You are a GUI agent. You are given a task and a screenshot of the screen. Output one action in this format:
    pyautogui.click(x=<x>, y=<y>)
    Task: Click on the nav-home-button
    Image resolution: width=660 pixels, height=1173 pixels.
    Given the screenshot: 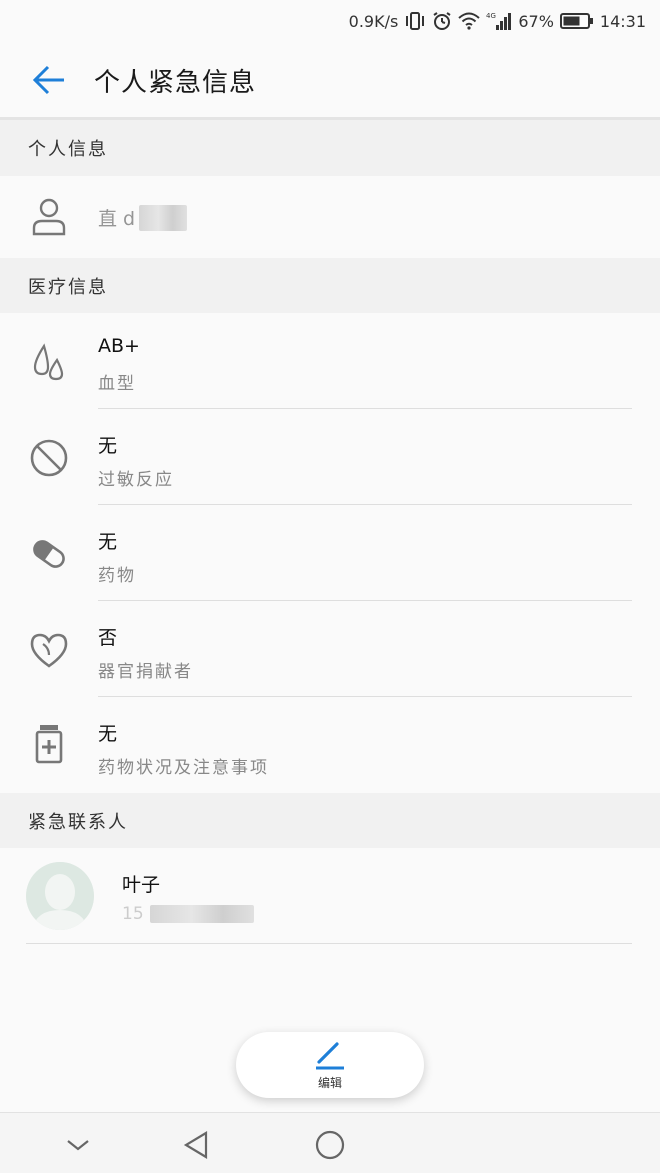 What is the action you would take?
    pyautogui.click(x=330, y=1145)
    